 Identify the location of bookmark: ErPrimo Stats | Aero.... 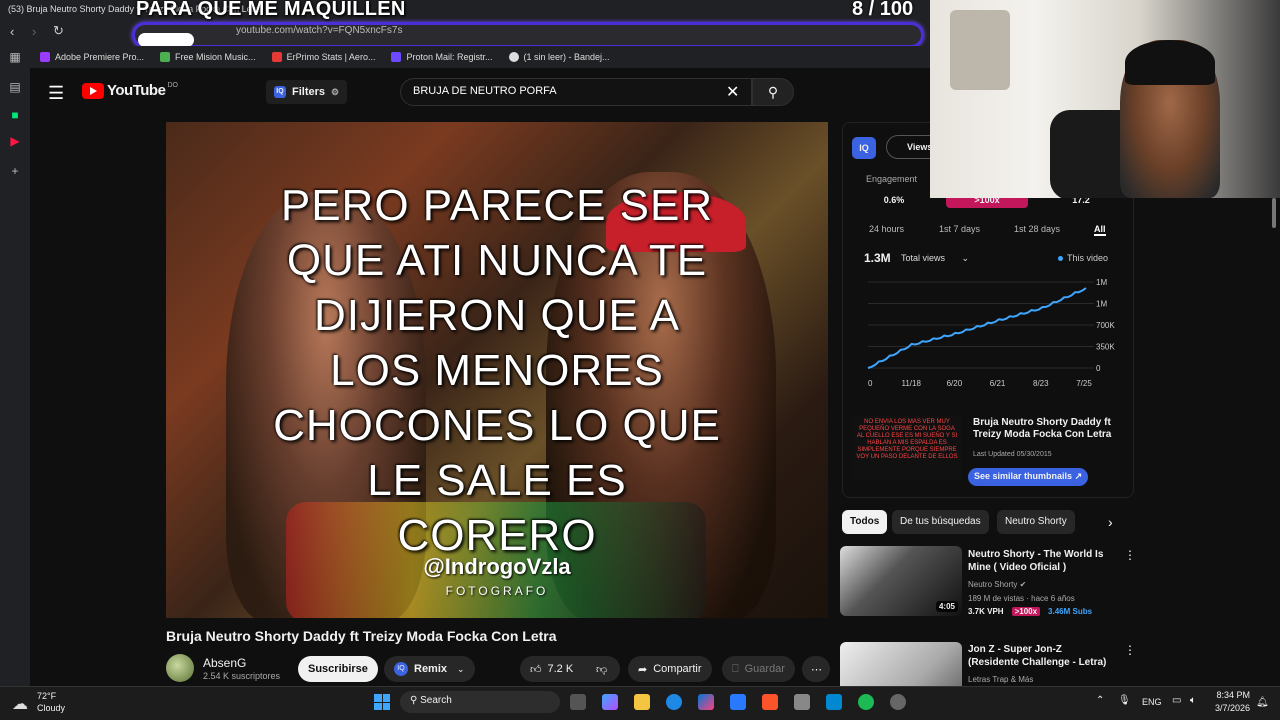
(323, 57).